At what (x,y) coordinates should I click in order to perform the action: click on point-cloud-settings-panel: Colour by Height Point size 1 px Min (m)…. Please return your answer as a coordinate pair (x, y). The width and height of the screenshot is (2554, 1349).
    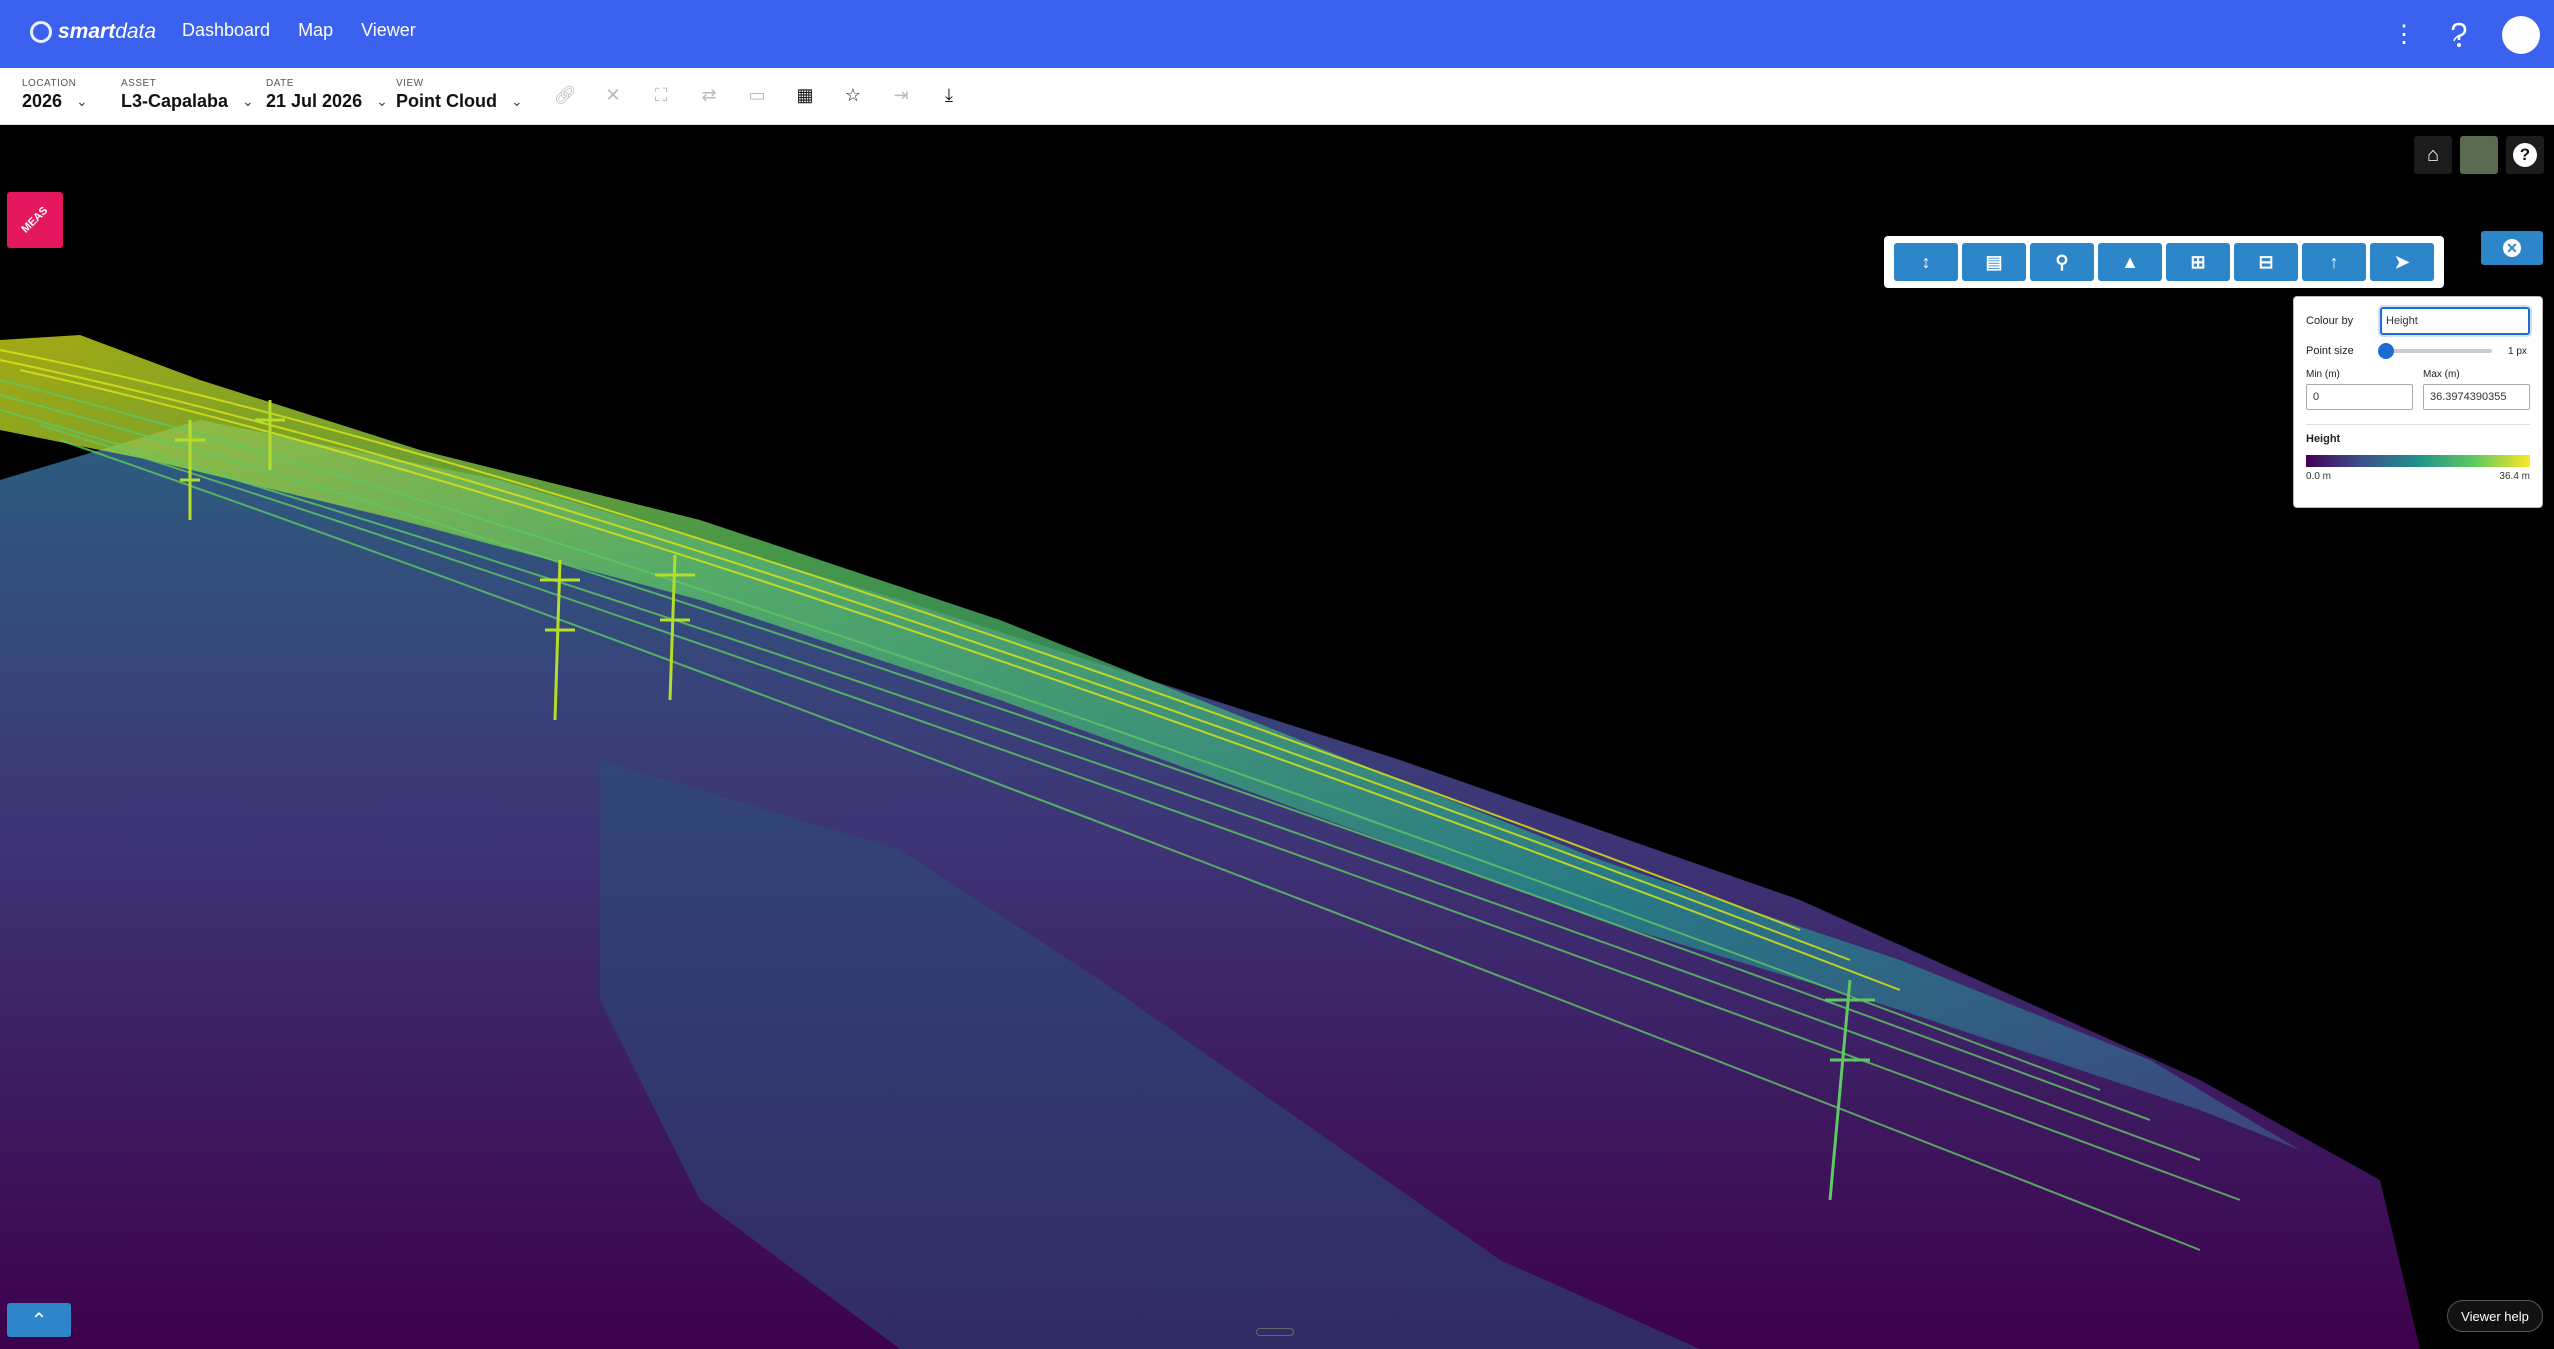
    Looking at the image, I should click on (2418, 402).